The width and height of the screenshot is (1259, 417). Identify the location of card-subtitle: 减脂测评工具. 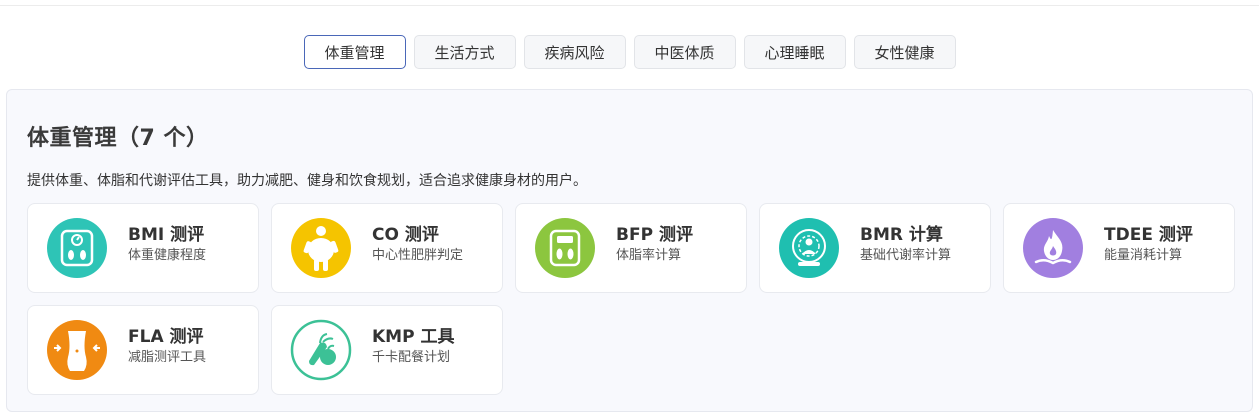
(167, 357).